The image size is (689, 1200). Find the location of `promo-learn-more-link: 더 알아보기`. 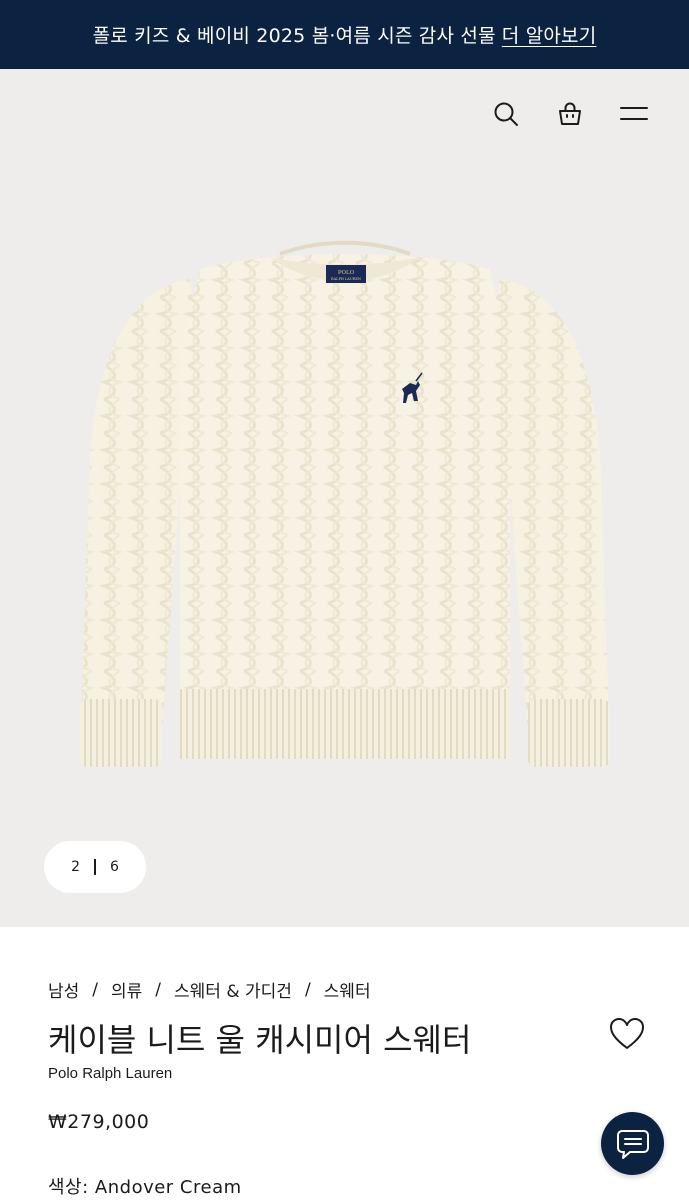

promo-learn-more-link: 더 알아보기 is located at coordinates (549, 34).